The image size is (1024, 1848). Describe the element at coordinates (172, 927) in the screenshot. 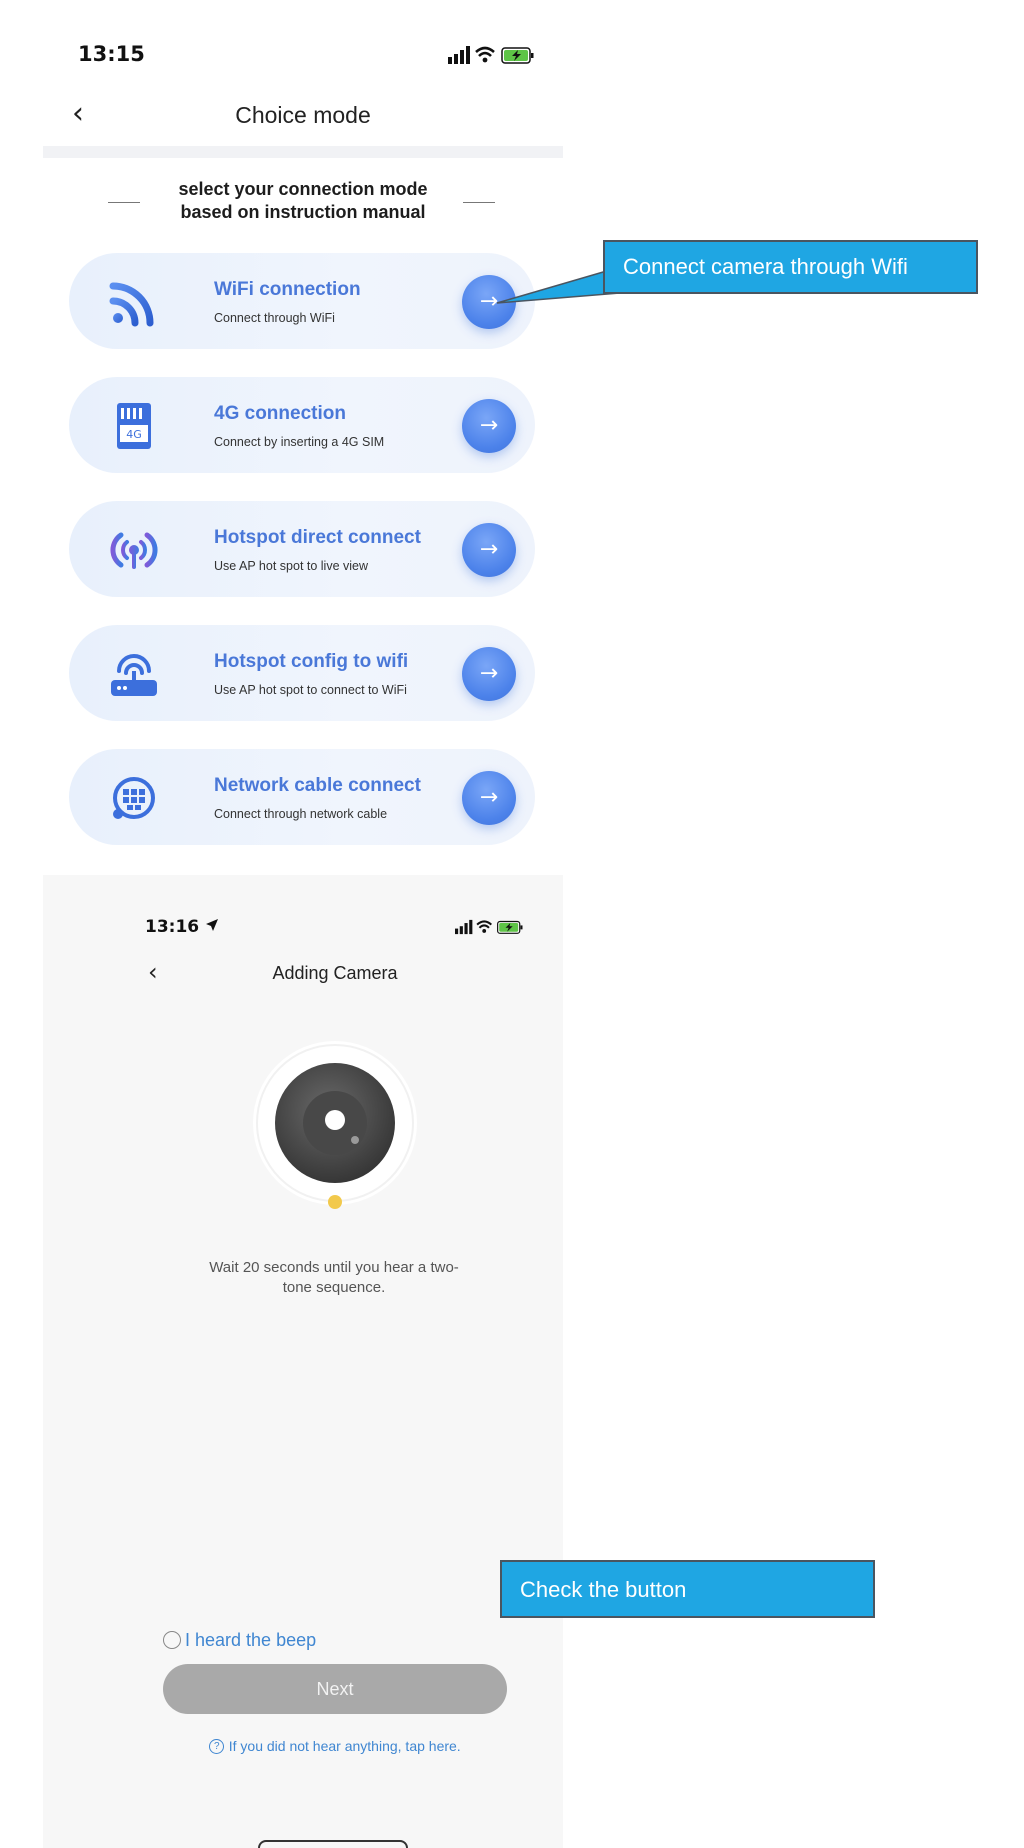

I see `status-time-text: 13:16` at that location.